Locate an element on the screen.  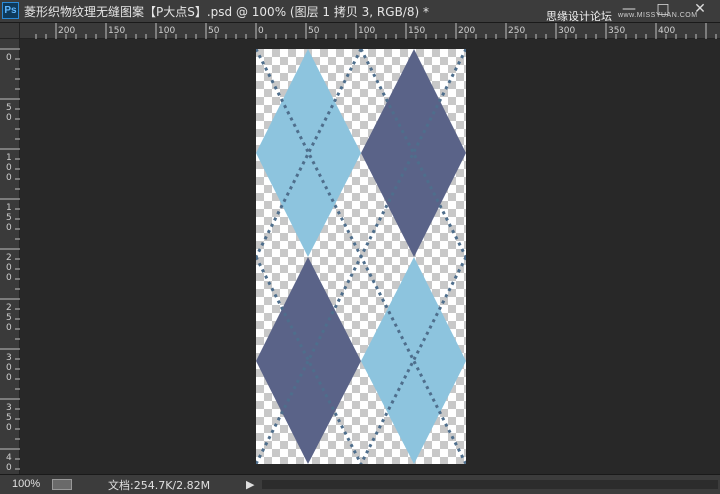
document-info: 文档:254.7K/2.82M is located at coordinates (159, 485).